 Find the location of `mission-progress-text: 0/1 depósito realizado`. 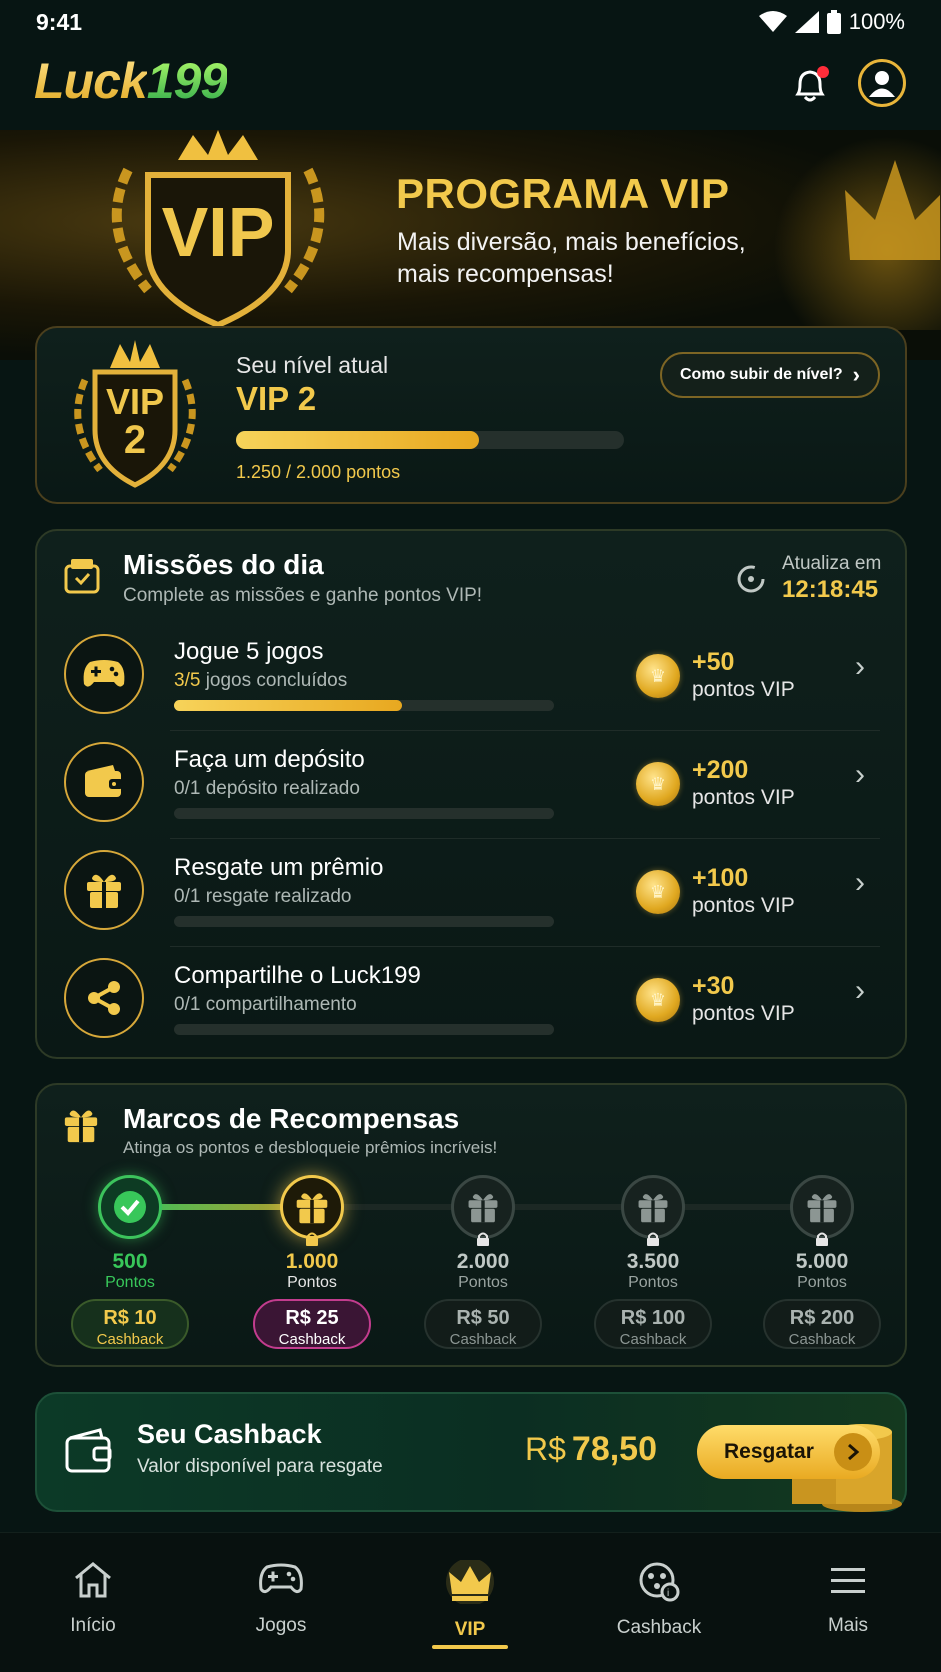

mission-progress-text: 0/1 depósito realizado is located at coordinates (267, 789).